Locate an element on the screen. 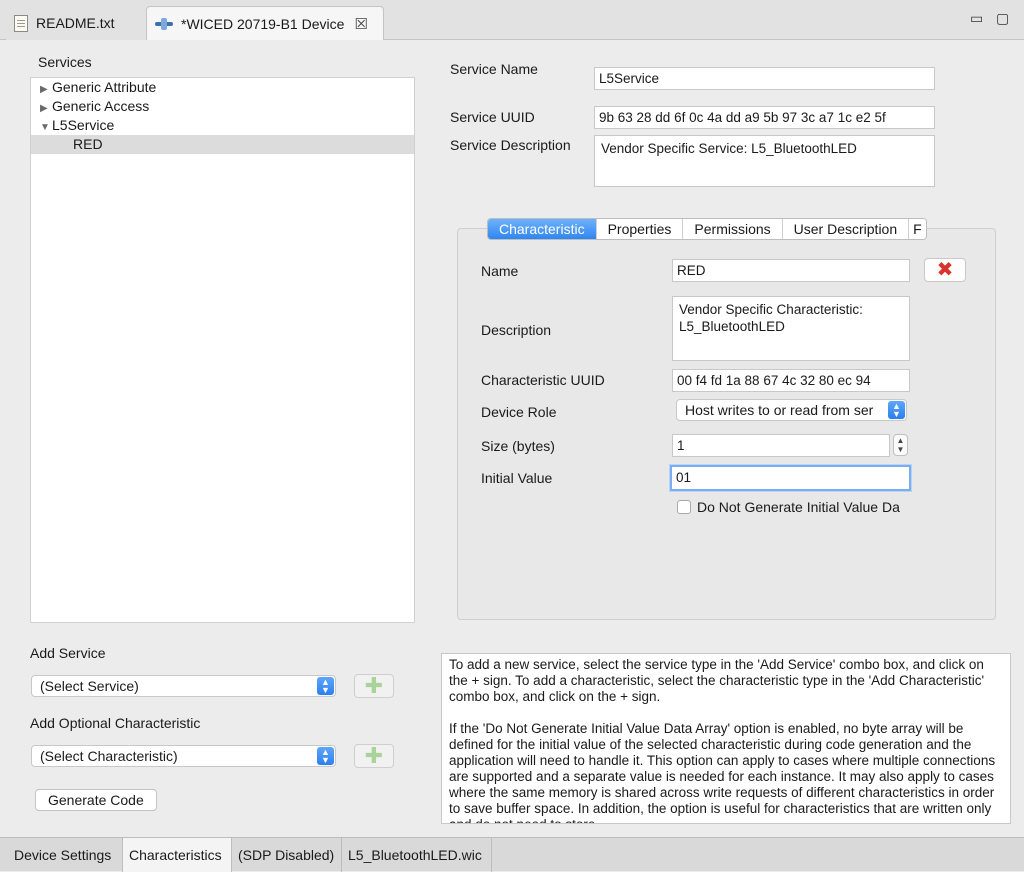  tab-properties: Properties is located at coordinates (640, 229).